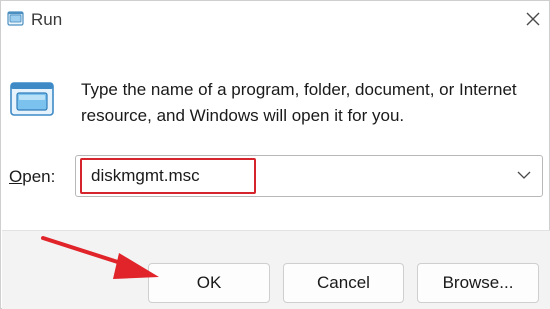 This screenshot has width=550, height=309. I want to click on open-label-rest: pen:, so click(39, 176).